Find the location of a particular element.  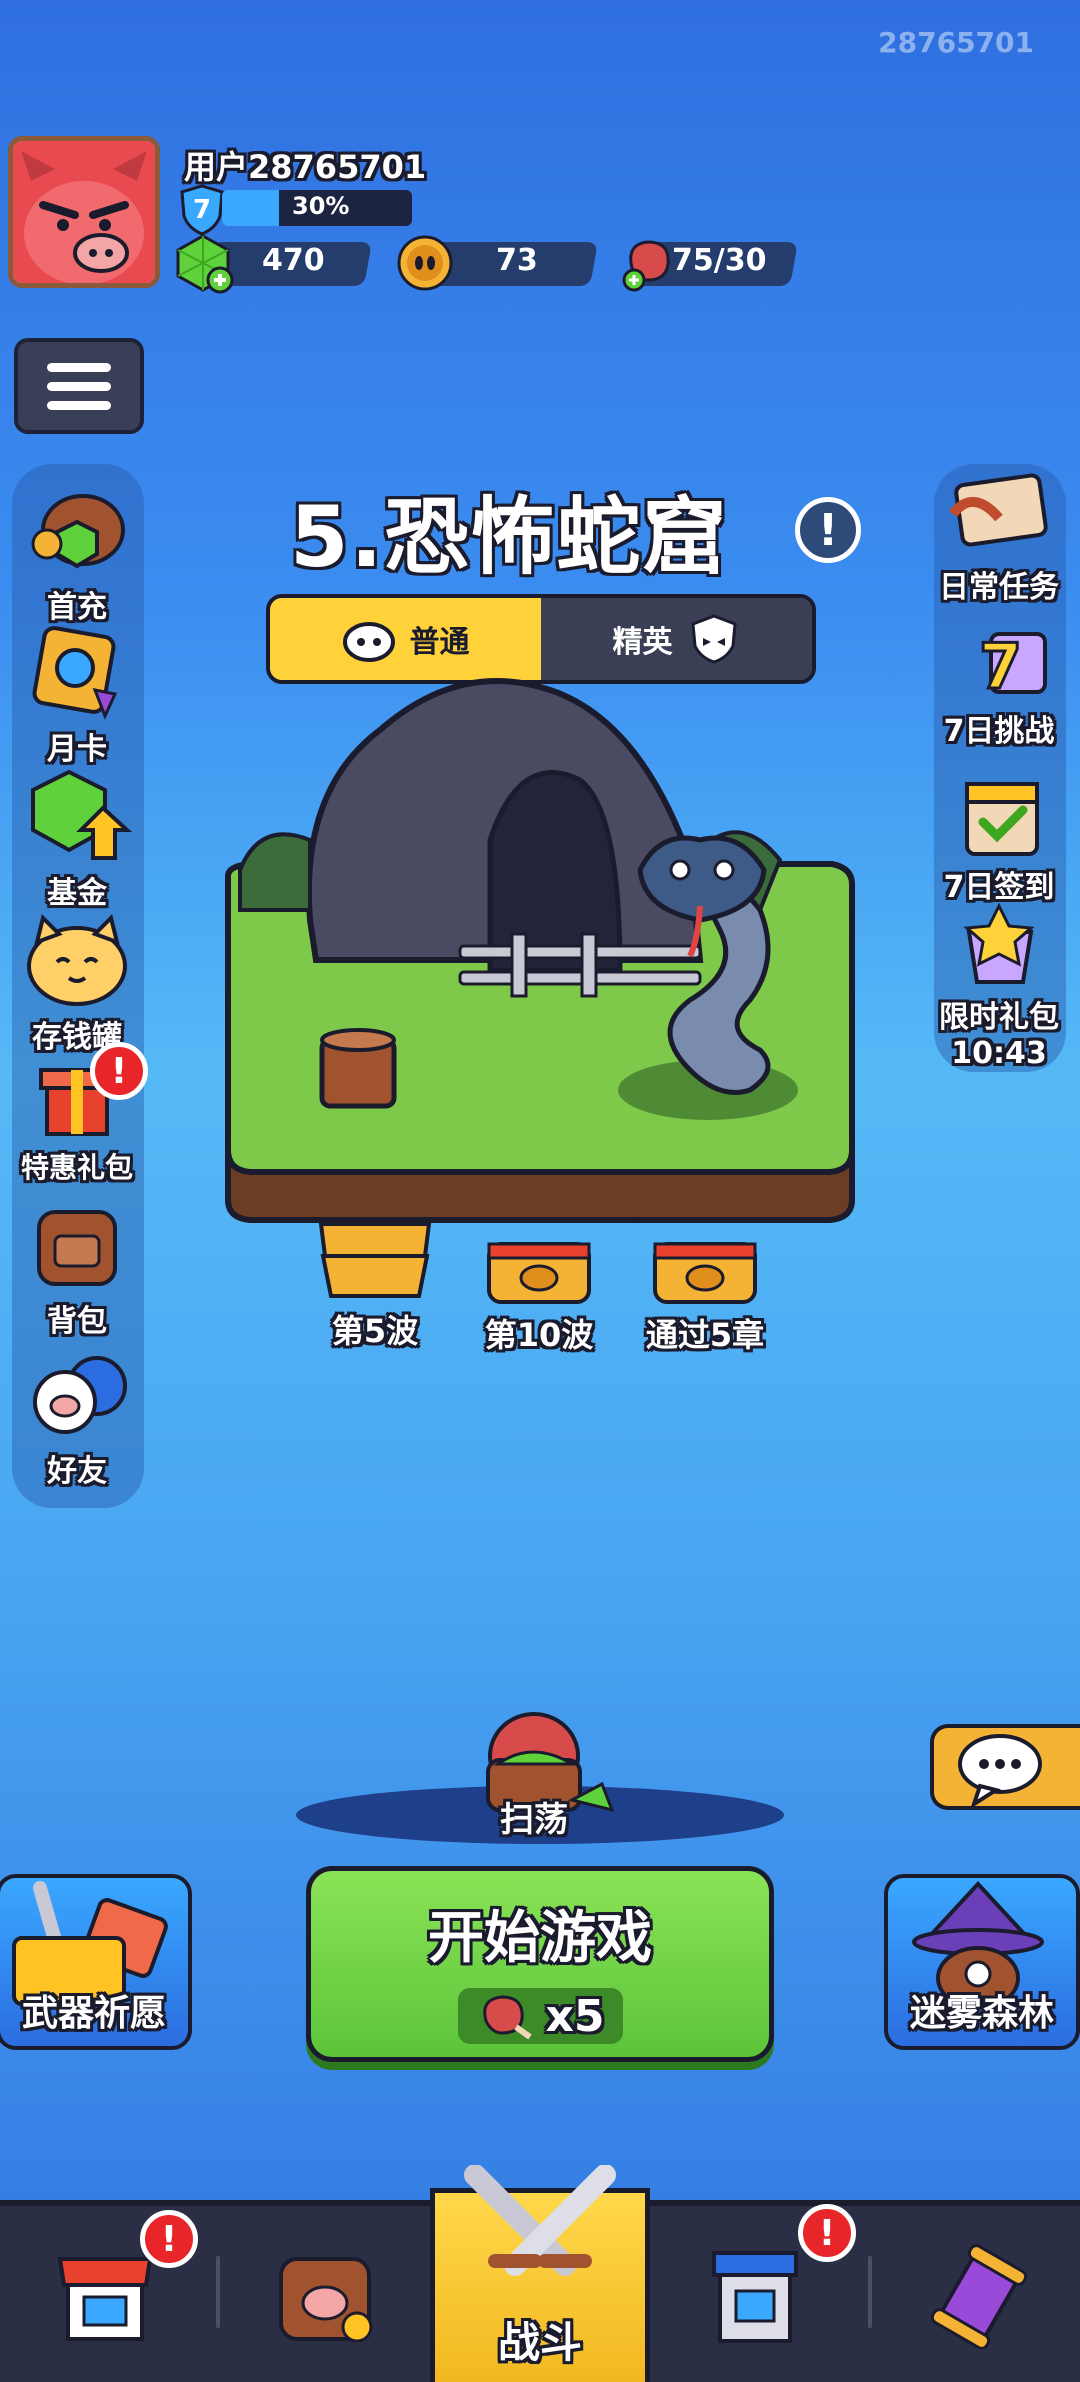

stage-island-illustration is located at coordinates (540, 950).